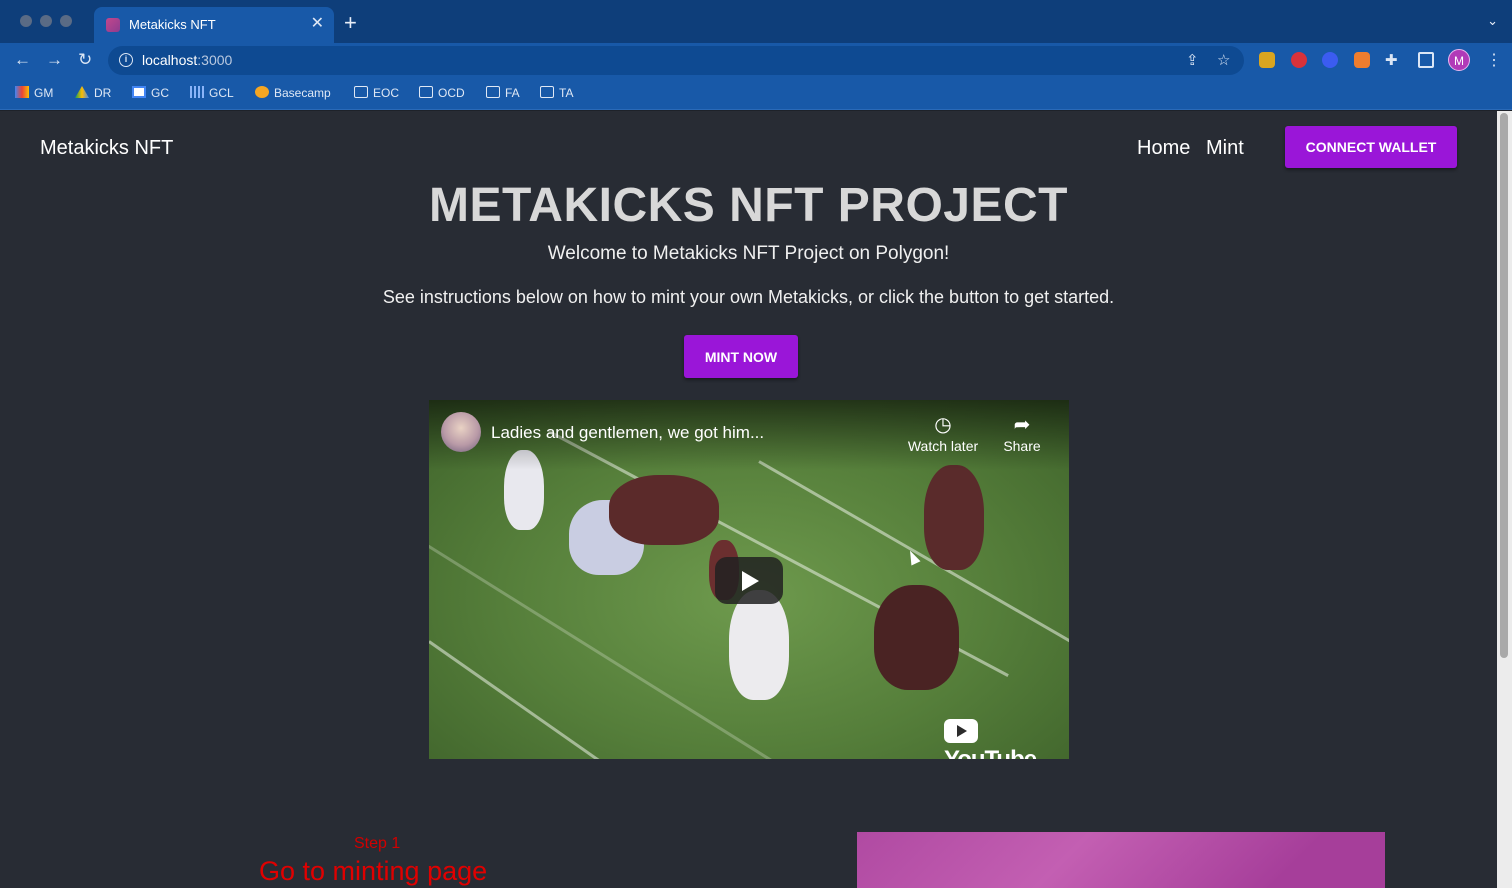  Describe the element at coordinates (1121, 860) in the screenshot. I see `step-image` at that location.